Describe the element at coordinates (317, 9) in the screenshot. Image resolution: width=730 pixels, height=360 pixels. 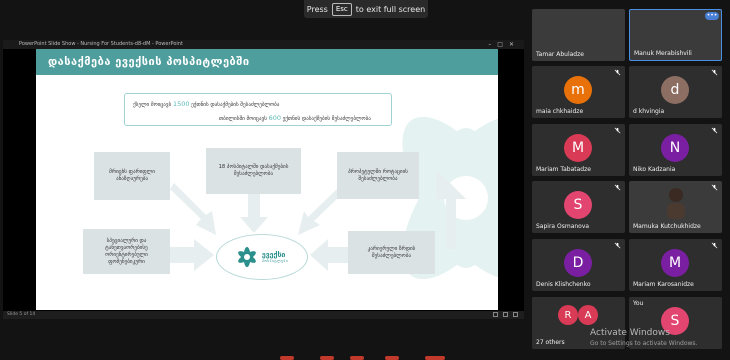
I see `banner-press-text: Press` at that location.